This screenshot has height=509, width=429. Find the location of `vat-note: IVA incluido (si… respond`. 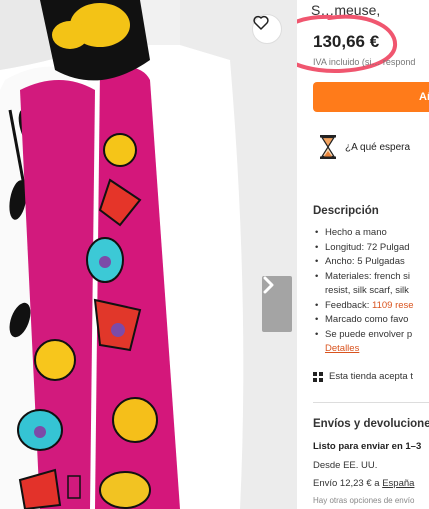

vat-note: IVA incluido (si… respond is located at coordinates (364, 62).